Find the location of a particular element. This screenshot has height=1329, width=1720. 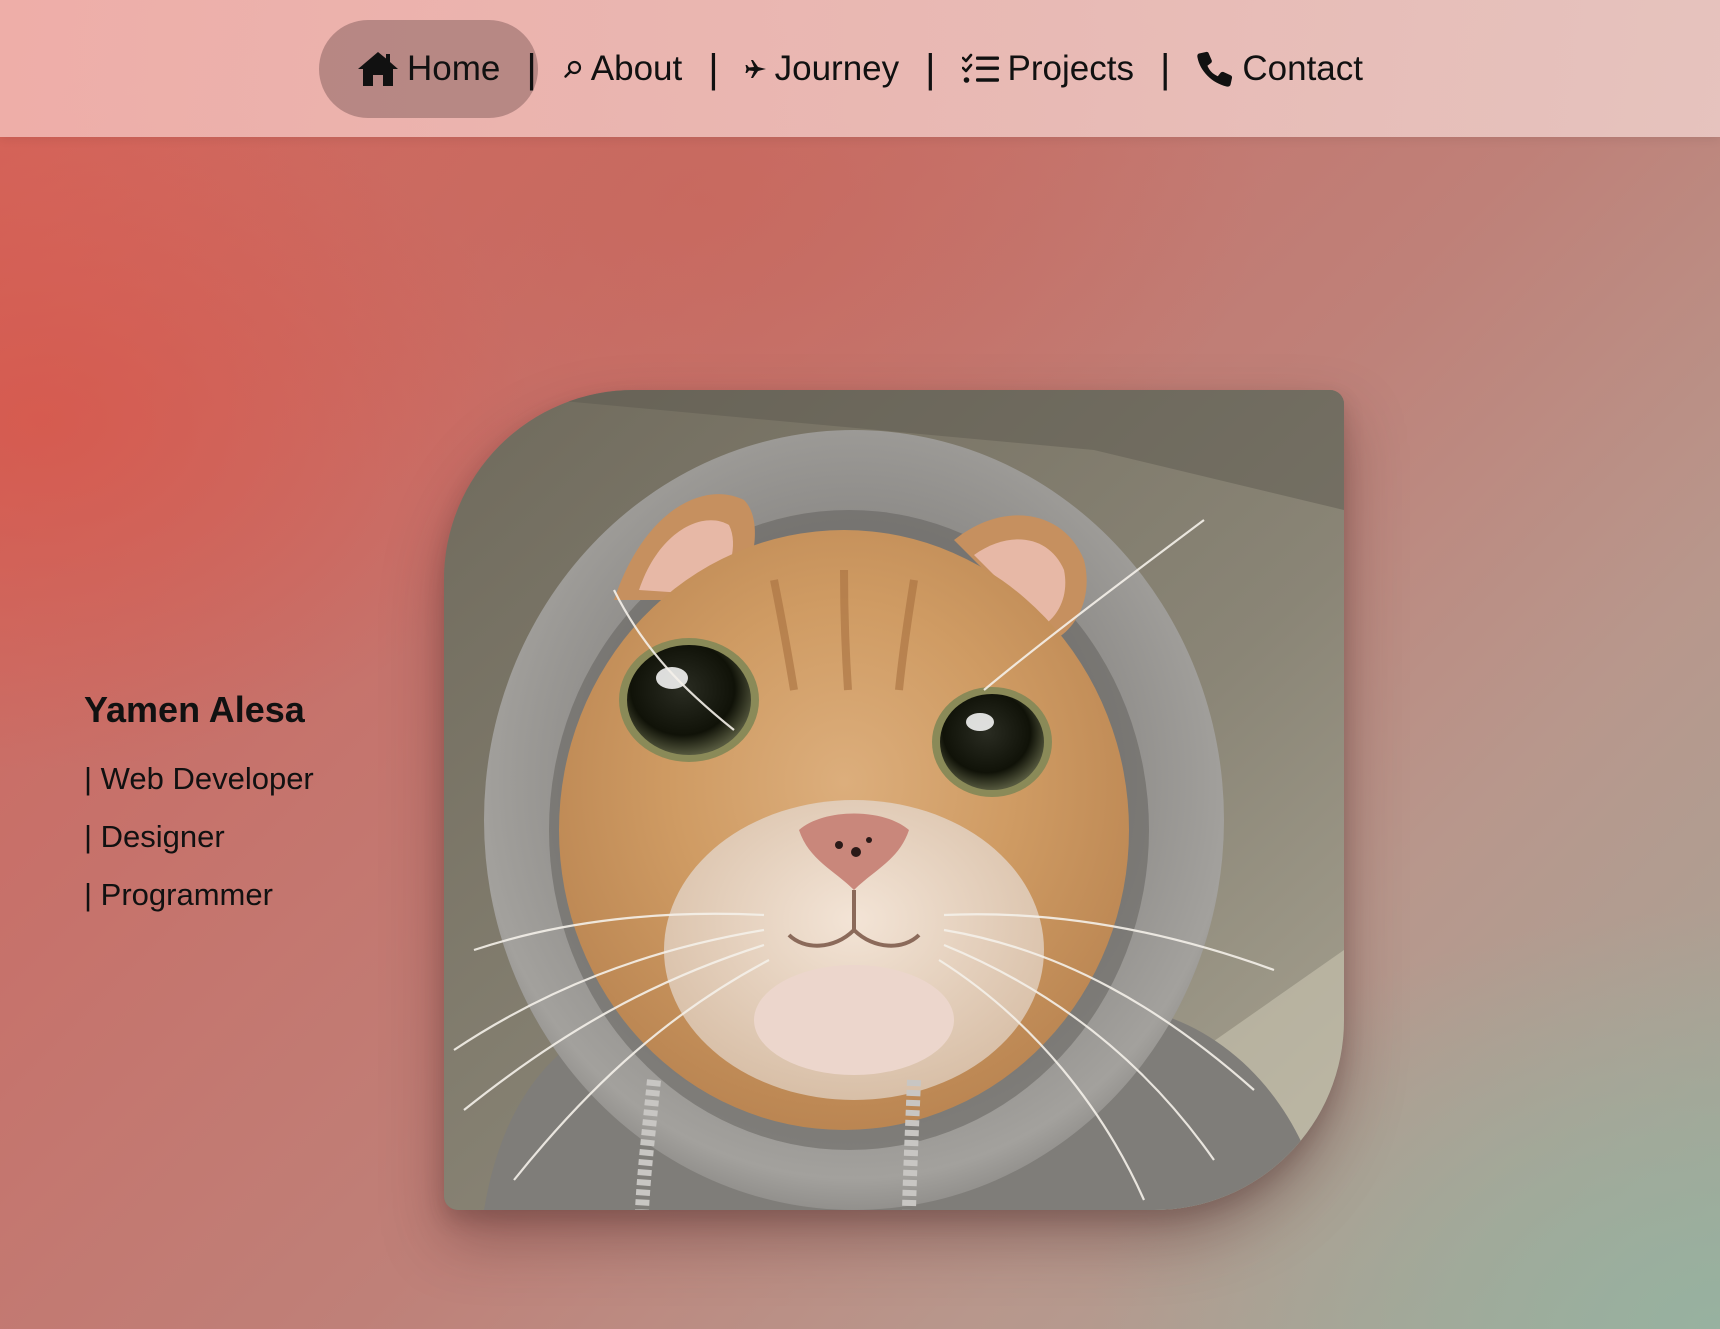

nav-item-label: Projects is located at coordinates (1070, 68).